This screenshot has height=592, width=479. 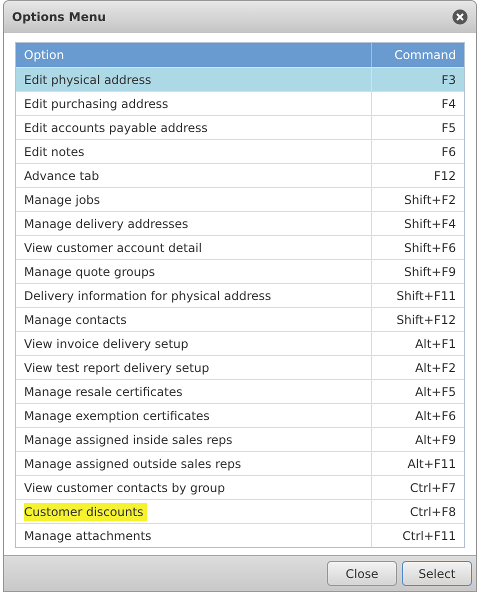 What do you see at coordinates (62, 200) in the screenshot?
I see `option-label: Manage jobs` at bounding box center [62, 200].